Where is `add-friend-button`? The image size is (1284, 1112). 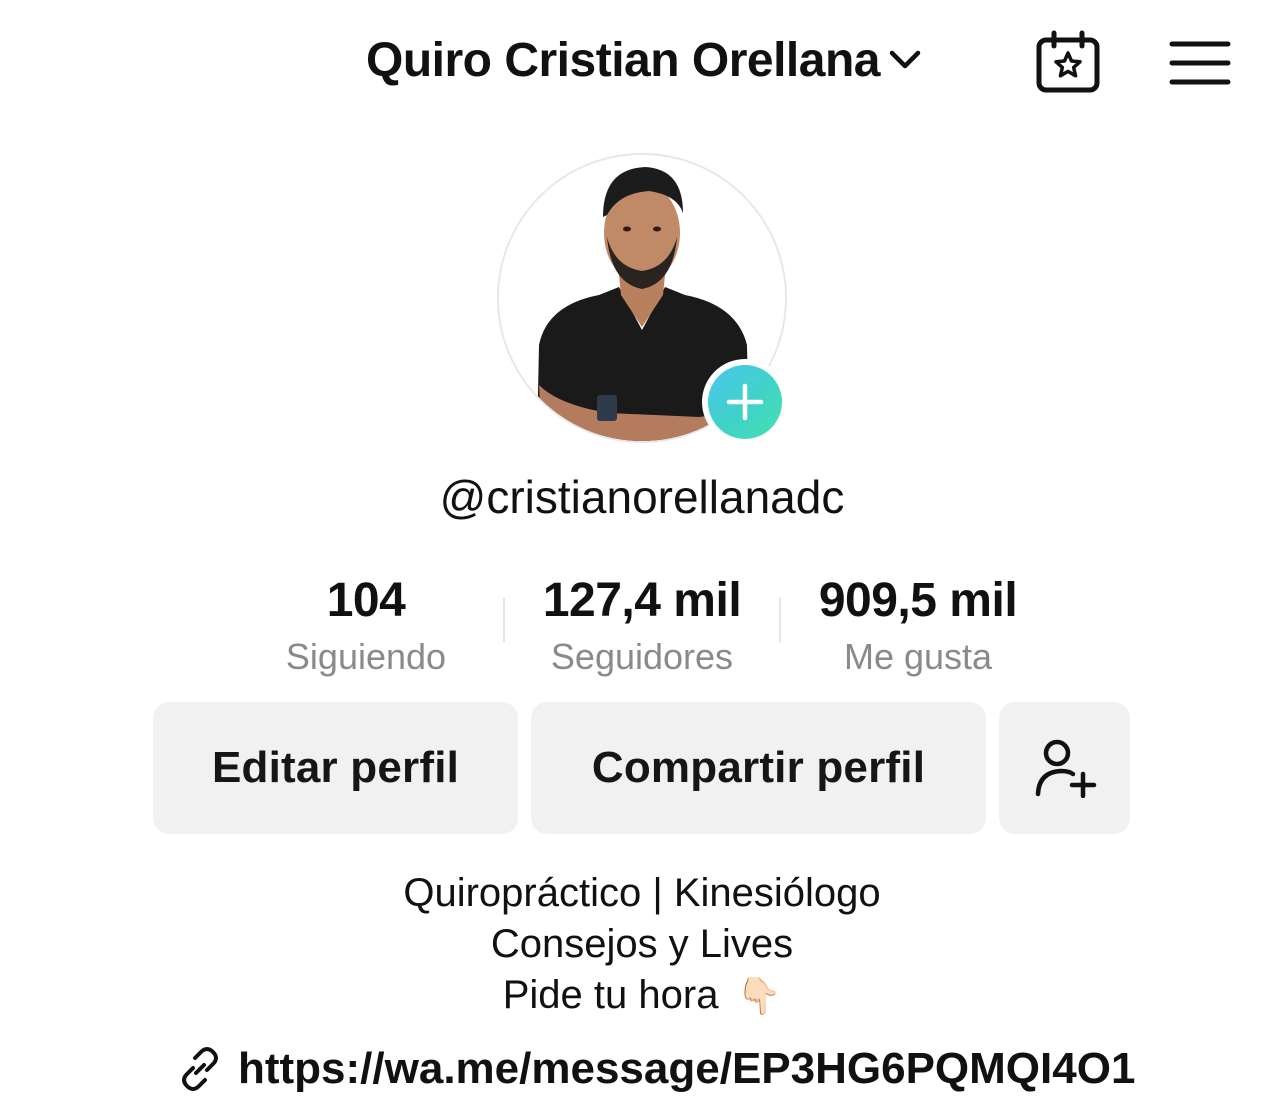 add-friend-button is located at coordinates (1064, 768).